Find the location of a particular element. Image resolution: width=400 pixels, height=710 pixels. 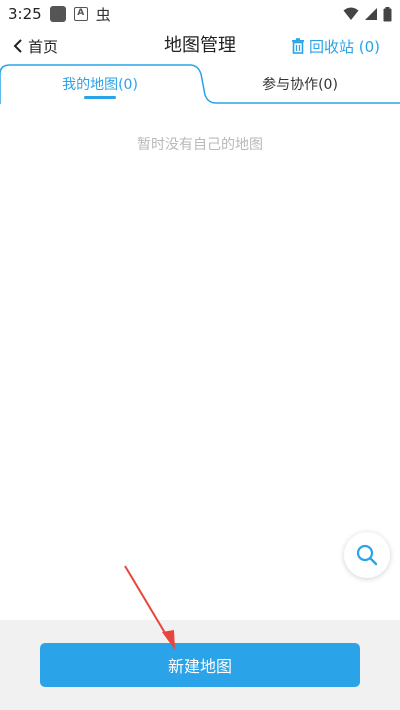

status-right-icons is located at coordinates (367, 14).